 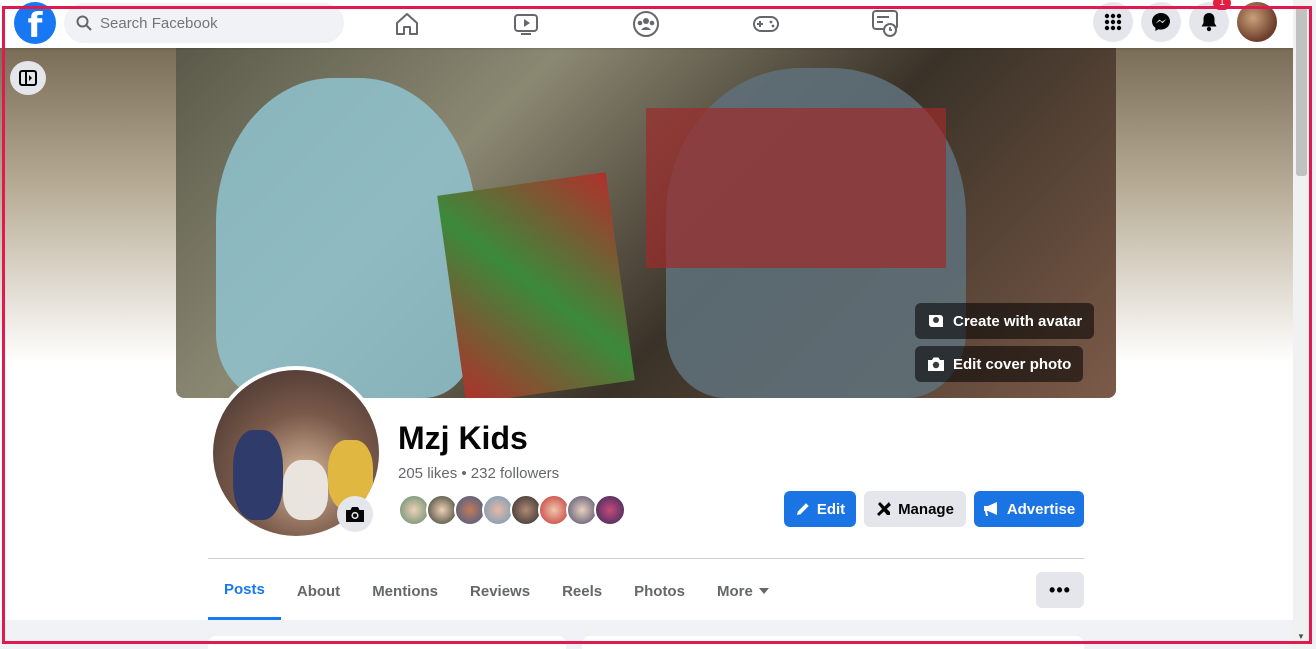 I want to click on tab-posts: Posts, so click(x=244, y=591).